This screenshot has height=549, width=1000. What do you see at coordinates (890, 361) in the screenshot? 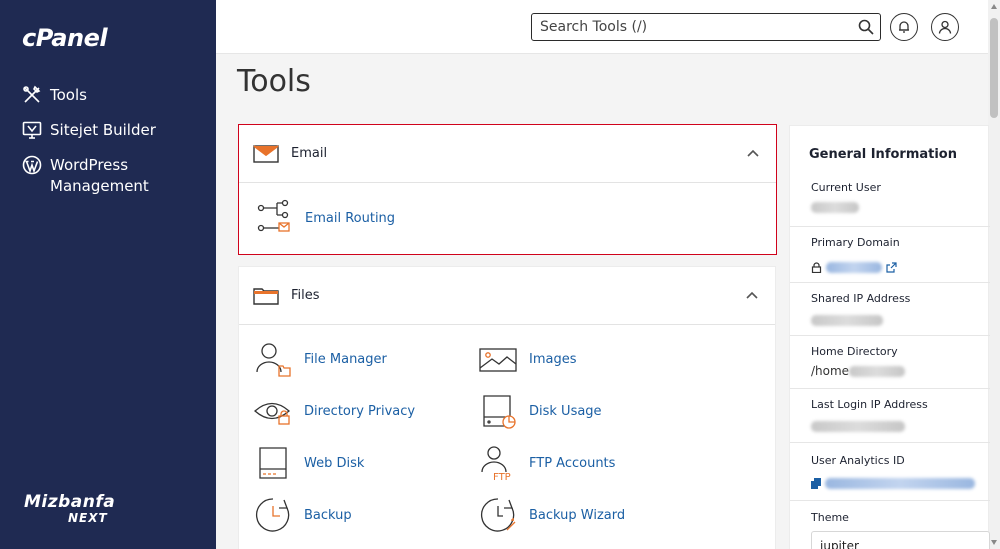
I see `info-row-home-directory: Home Directory /home` at bounding box center [890, 361].